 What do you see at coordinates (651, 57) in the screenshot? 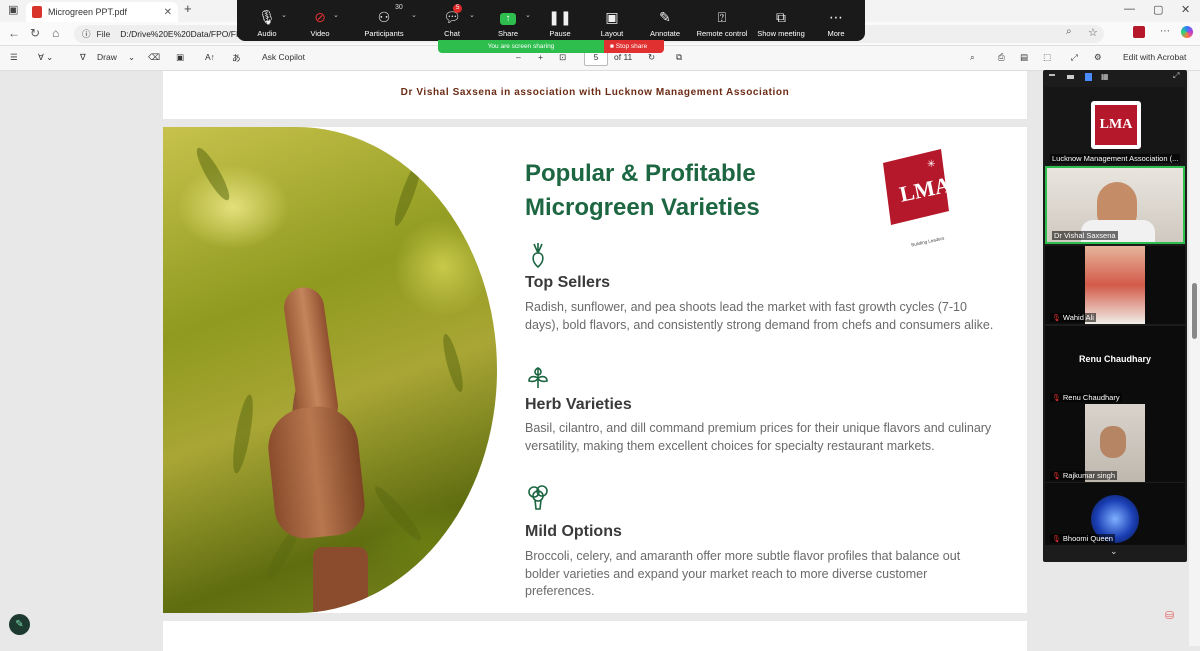
I see `rotate-icon: ↻` at bounding box center [651, 57].